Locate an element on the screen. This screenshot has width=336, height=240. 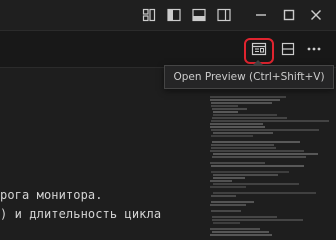
tooltip-text: Open Preview (Ctrl+Shift+V) is located at coordinates (249, 77).